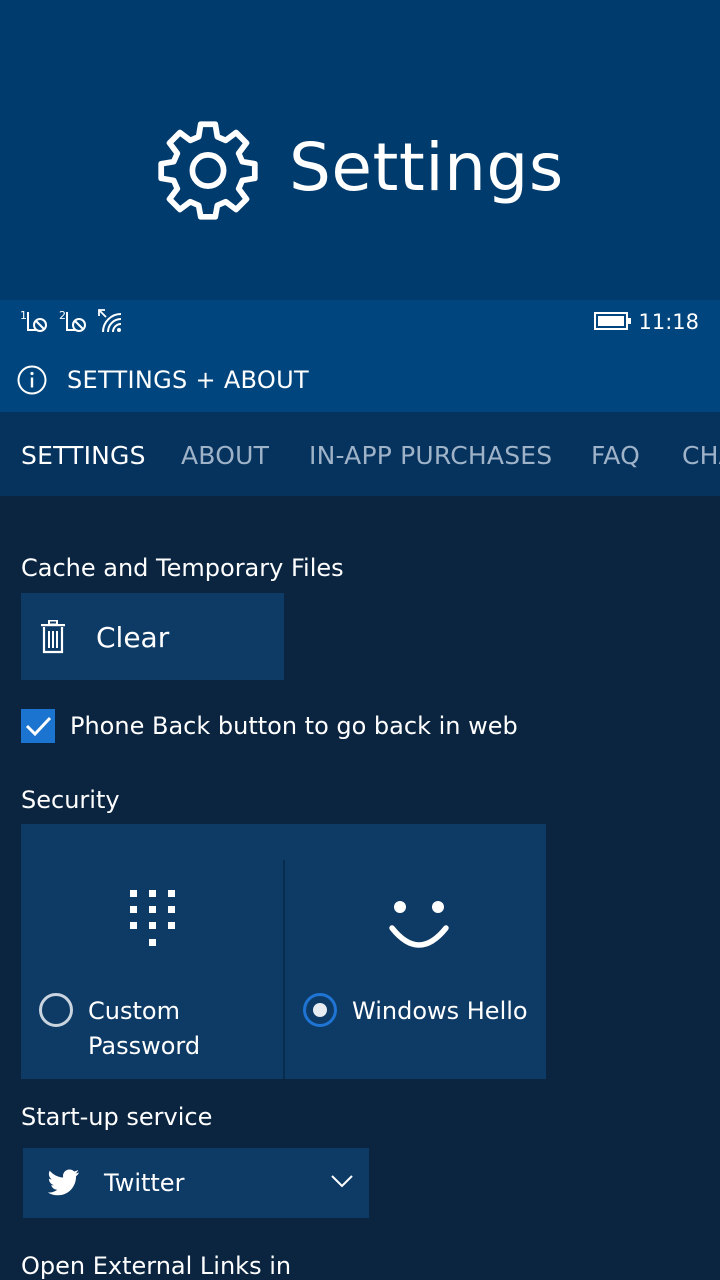 This screenshot has height=1280, width=720. Describe the element at coordinates (32, 380) in the screenshot. I see `info-icon` at that location.